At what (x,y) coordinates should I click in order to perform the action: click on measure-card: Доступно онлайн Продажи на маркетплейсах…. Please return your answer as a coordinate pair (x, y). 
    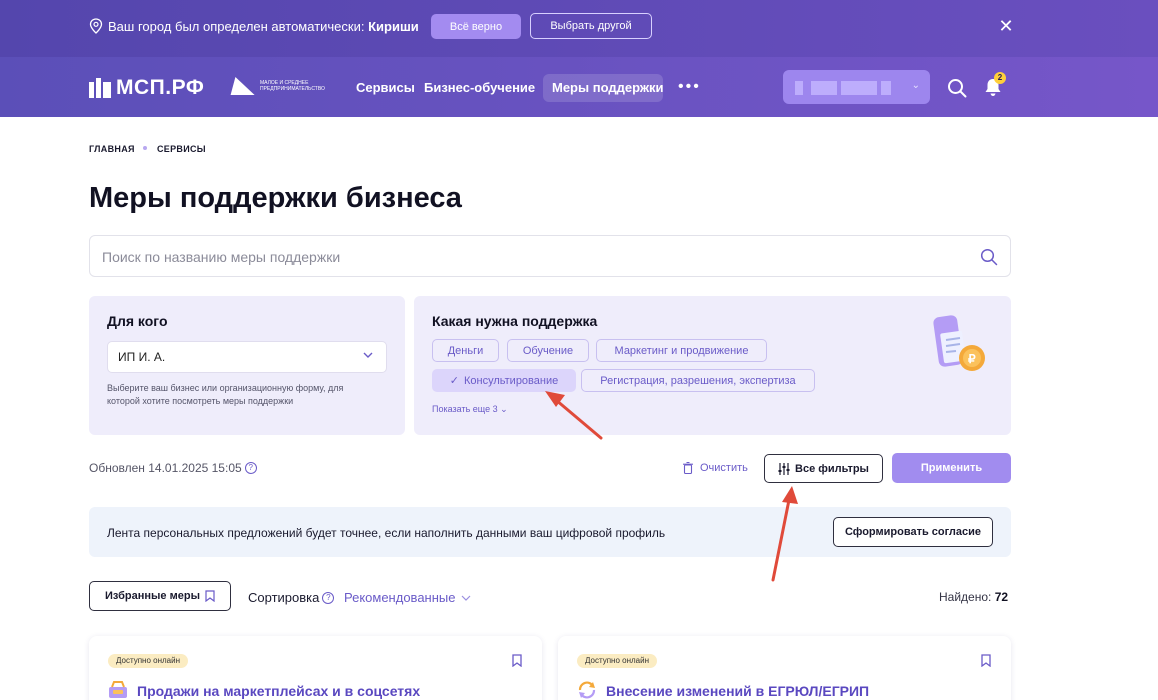
    Looking at the image, I should click on (315, 668).